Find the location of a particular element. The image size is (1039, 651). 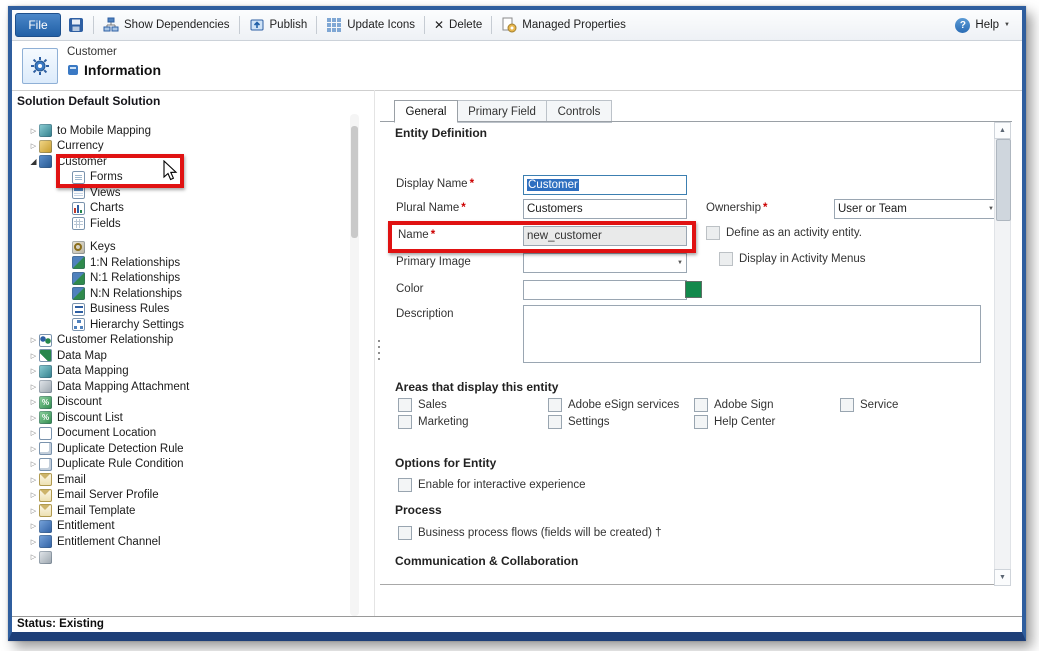

ownership-label: Ownership is located at coordinates (736, 208).